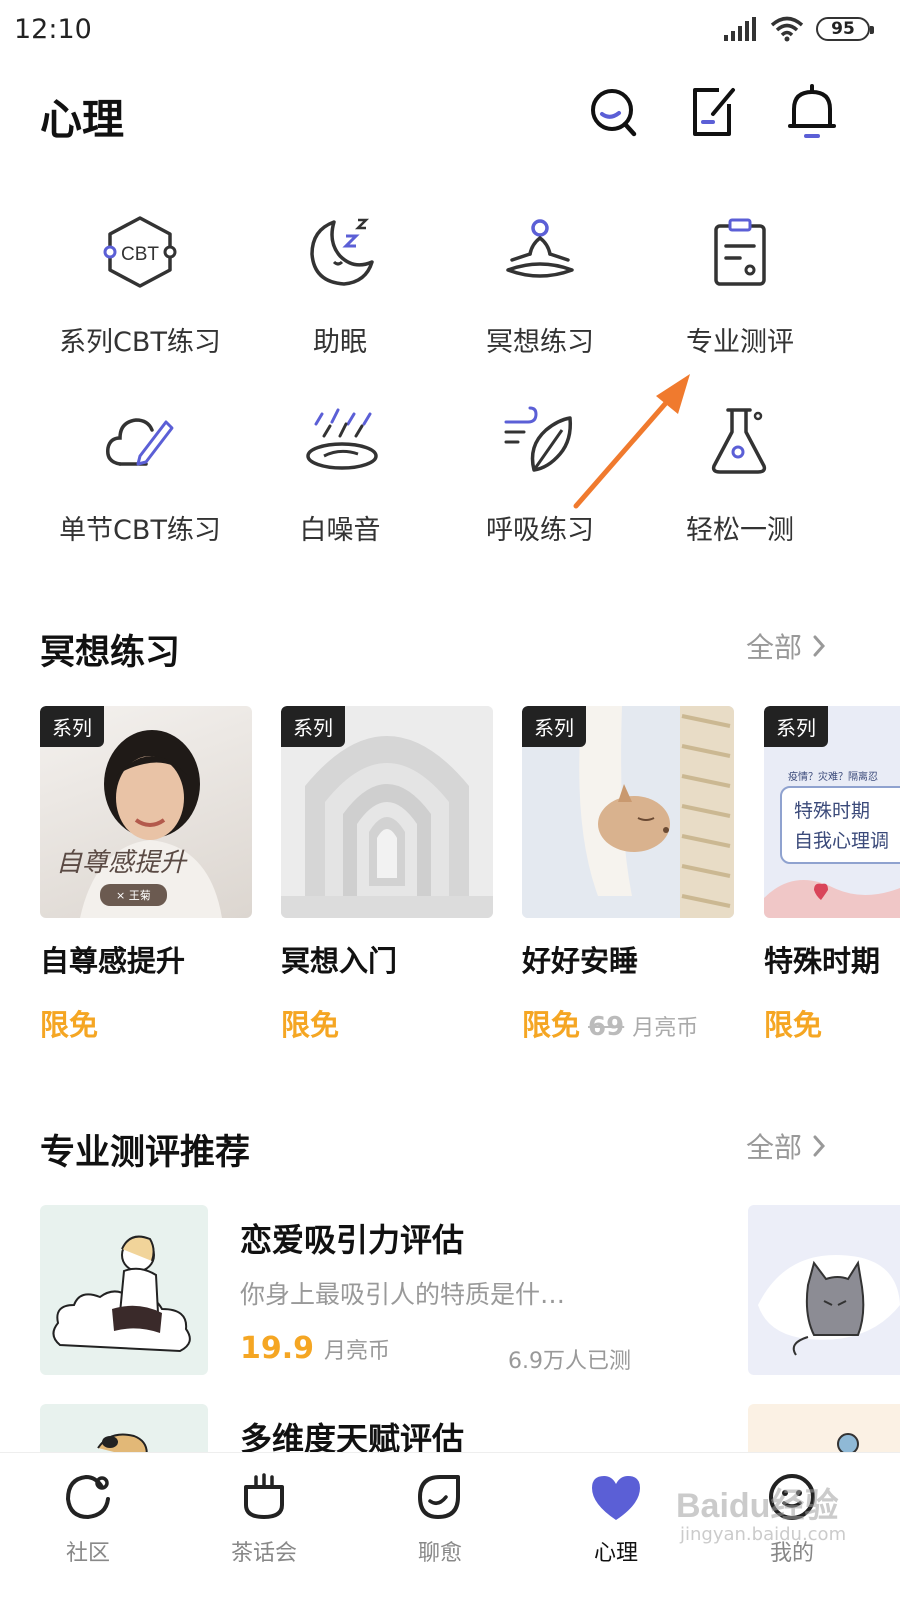 This screenshot has width=900, height=1600. What do you see at coordinates (439, 1497) in the screenshot?
I see `chat-bubble-icon` at bounding box center [439, 1497].